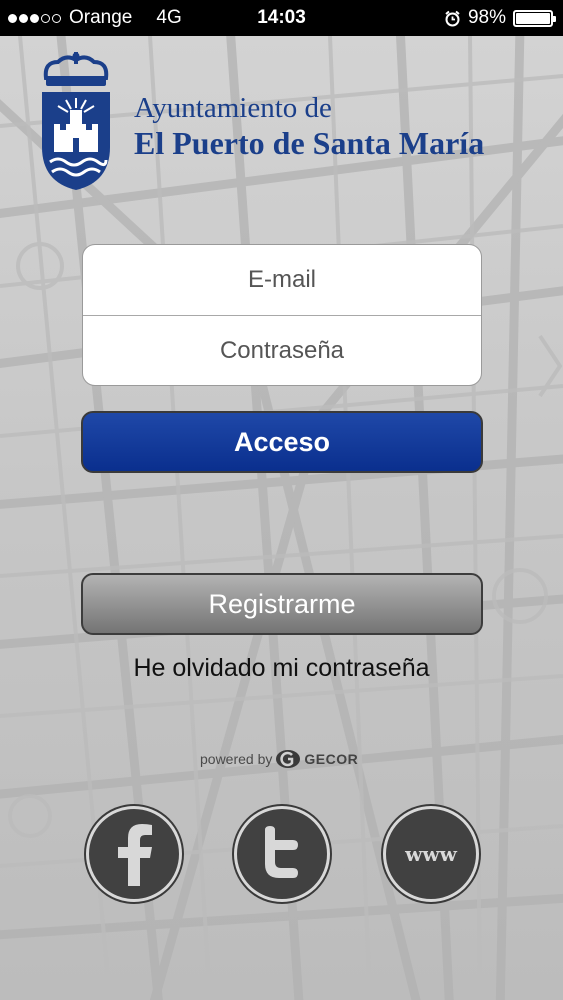  I want to click on org-name-line1: Ayuntamiento de, so click(233, 108).